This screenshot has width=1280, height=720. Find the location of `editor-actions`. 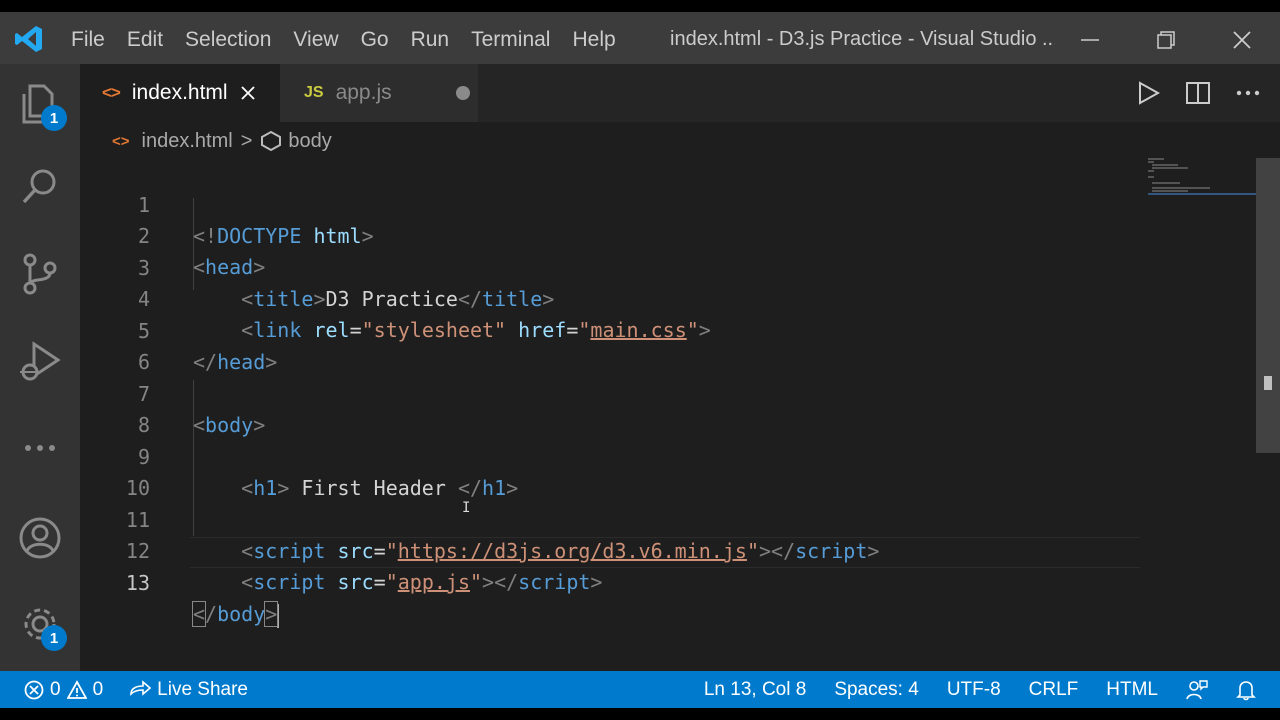

editor-actions is located at coordinates (1198, 93).